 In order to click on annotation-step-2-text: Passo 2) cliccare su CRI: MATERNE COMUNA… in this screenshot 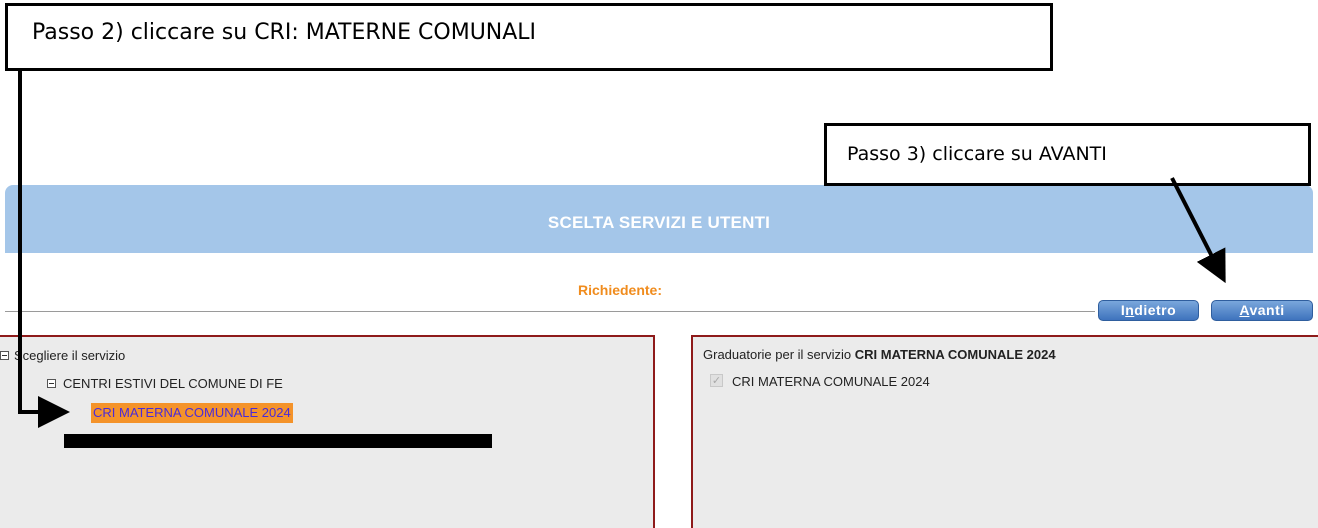, I will do `click(284, 32)`.